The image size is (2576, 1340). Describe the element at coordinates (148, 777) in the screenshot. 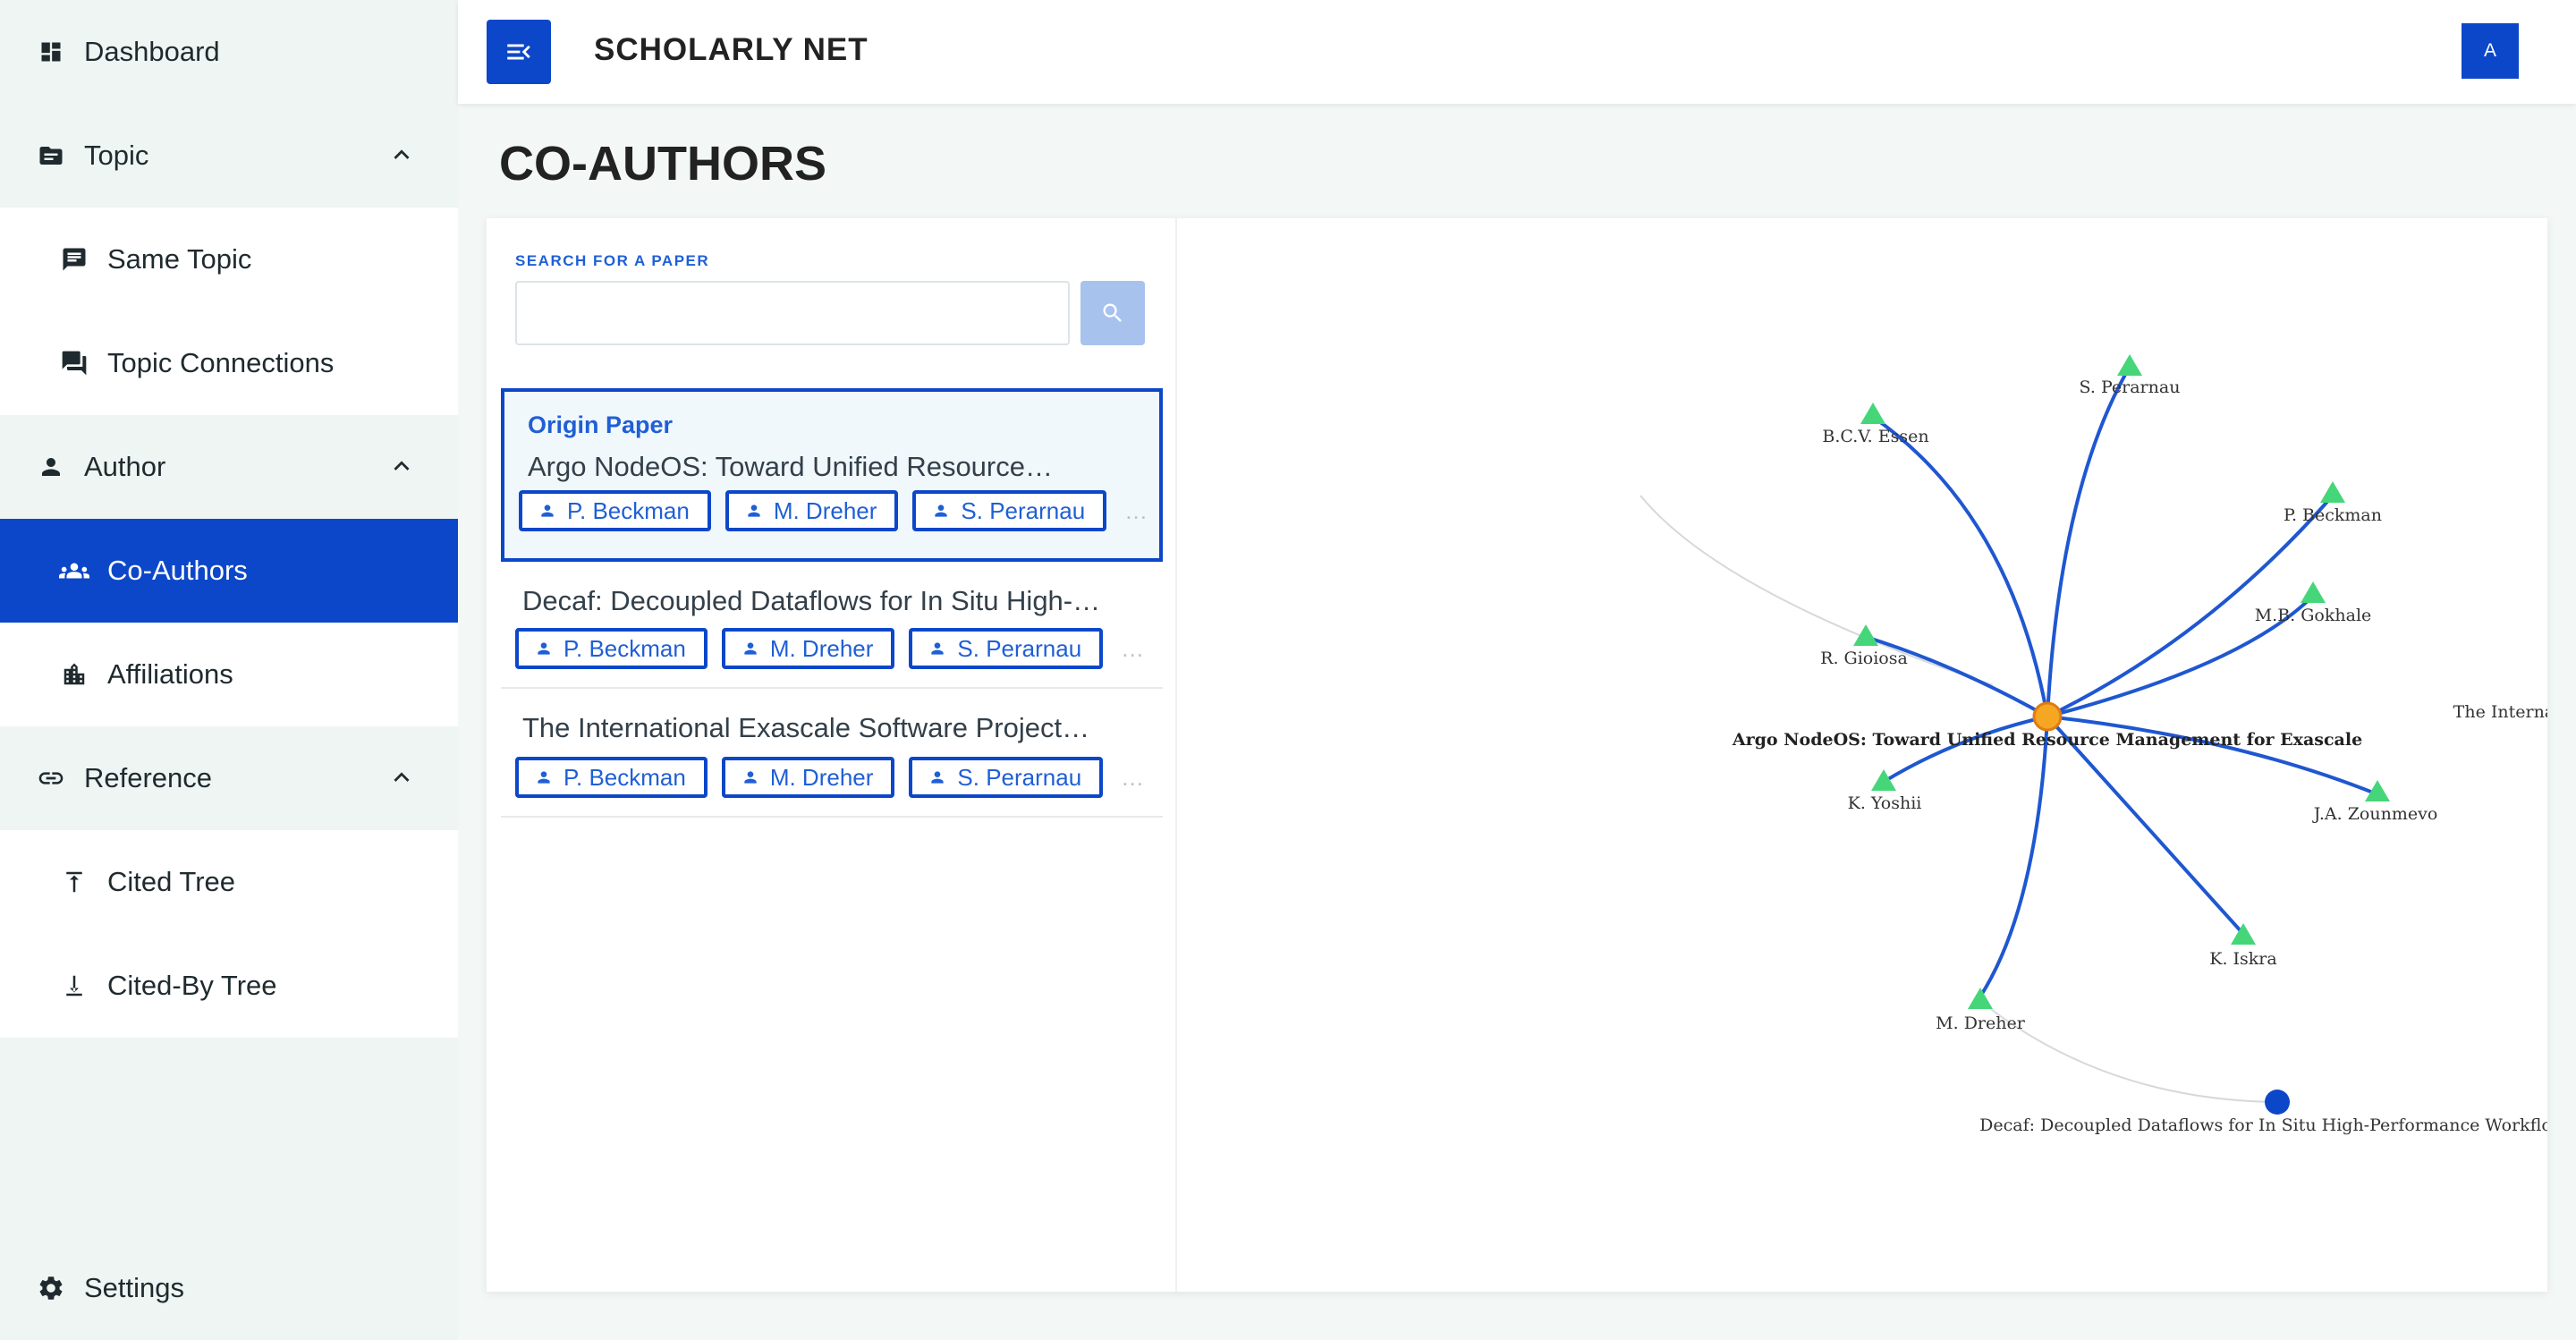

I see `nav-reference-label: Reference` at that location.